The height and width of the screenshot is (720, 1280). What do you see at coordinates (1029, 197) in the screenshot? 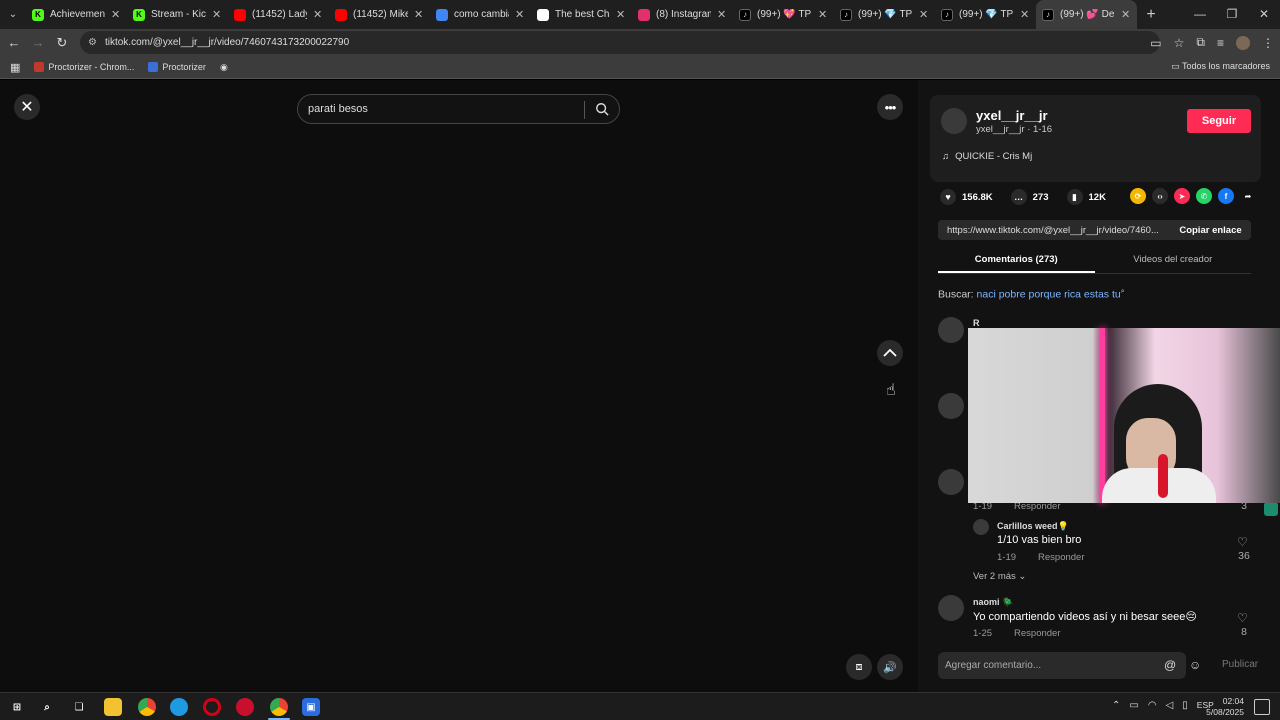
I see `comment-stat: … 273` at bounding box center [1029, 197].